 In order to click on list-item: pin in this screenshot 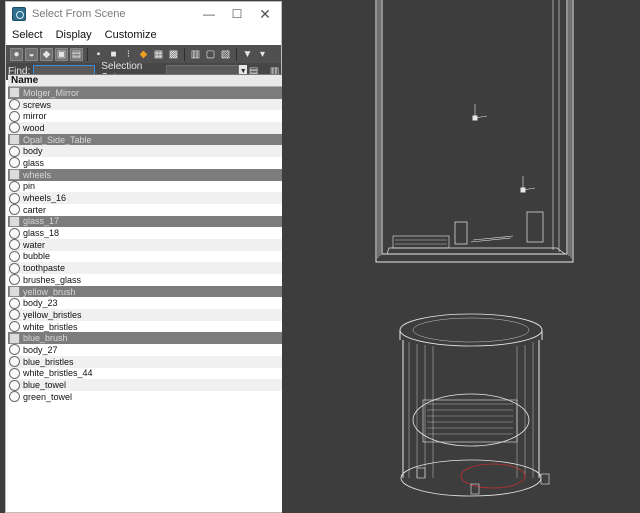, I will do `click(145, 186)`.